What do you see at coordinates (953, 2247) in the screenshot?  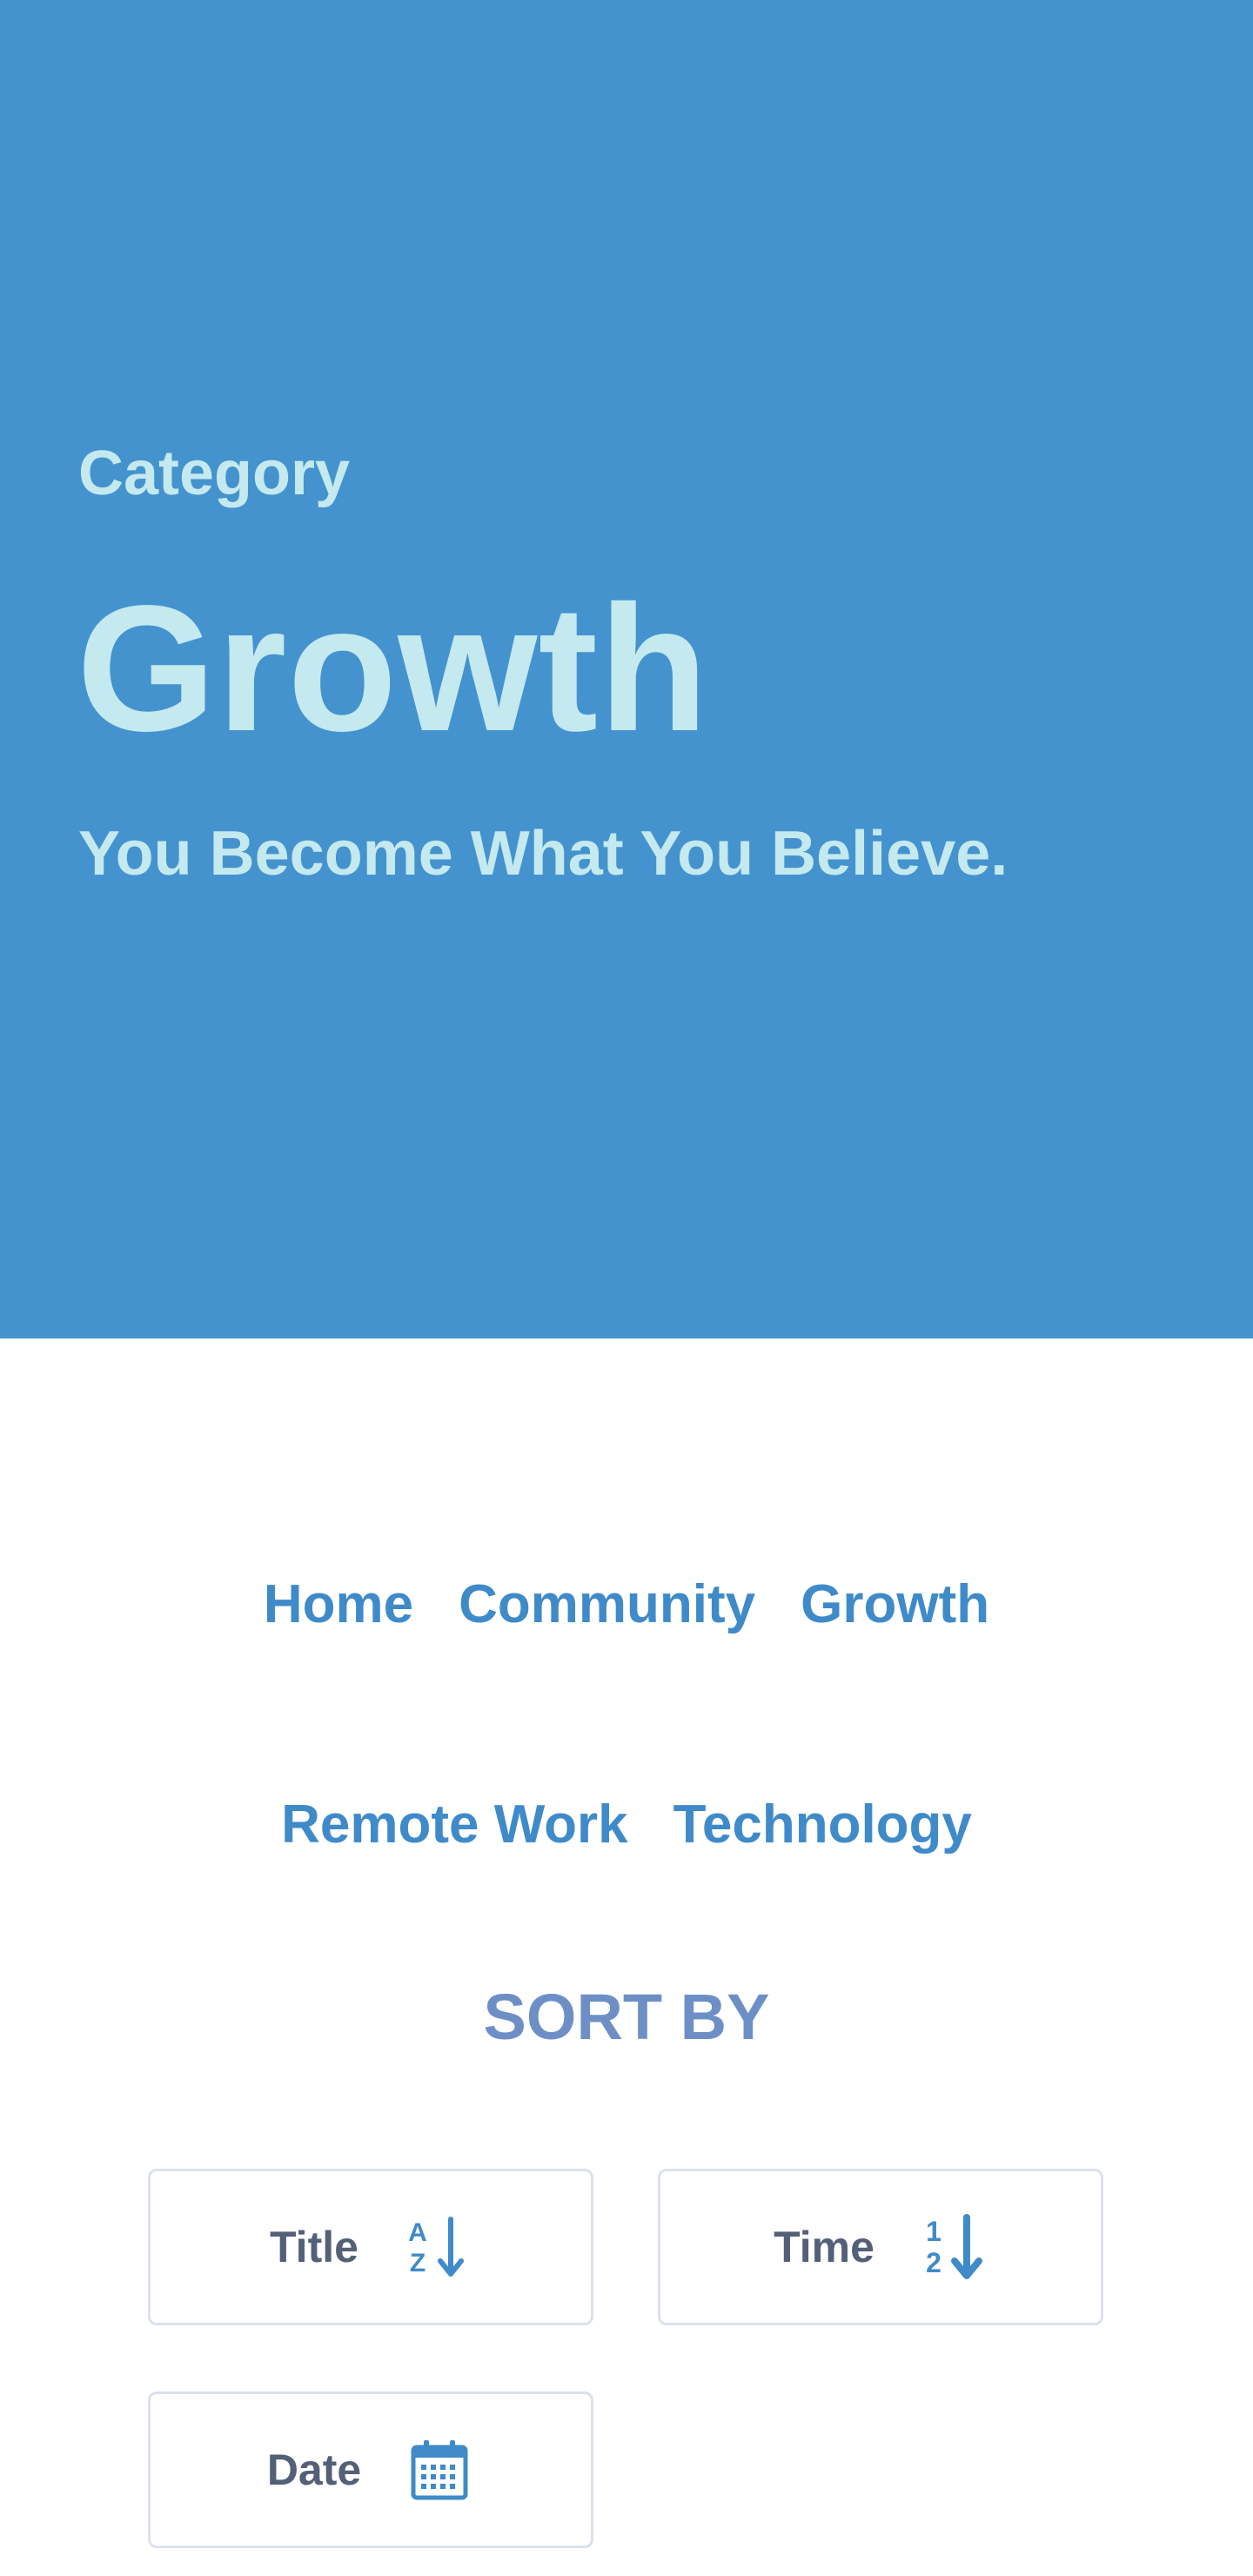 I see `sort-numeric-down-icon: 1 2` at bounding box center [953, 2247].